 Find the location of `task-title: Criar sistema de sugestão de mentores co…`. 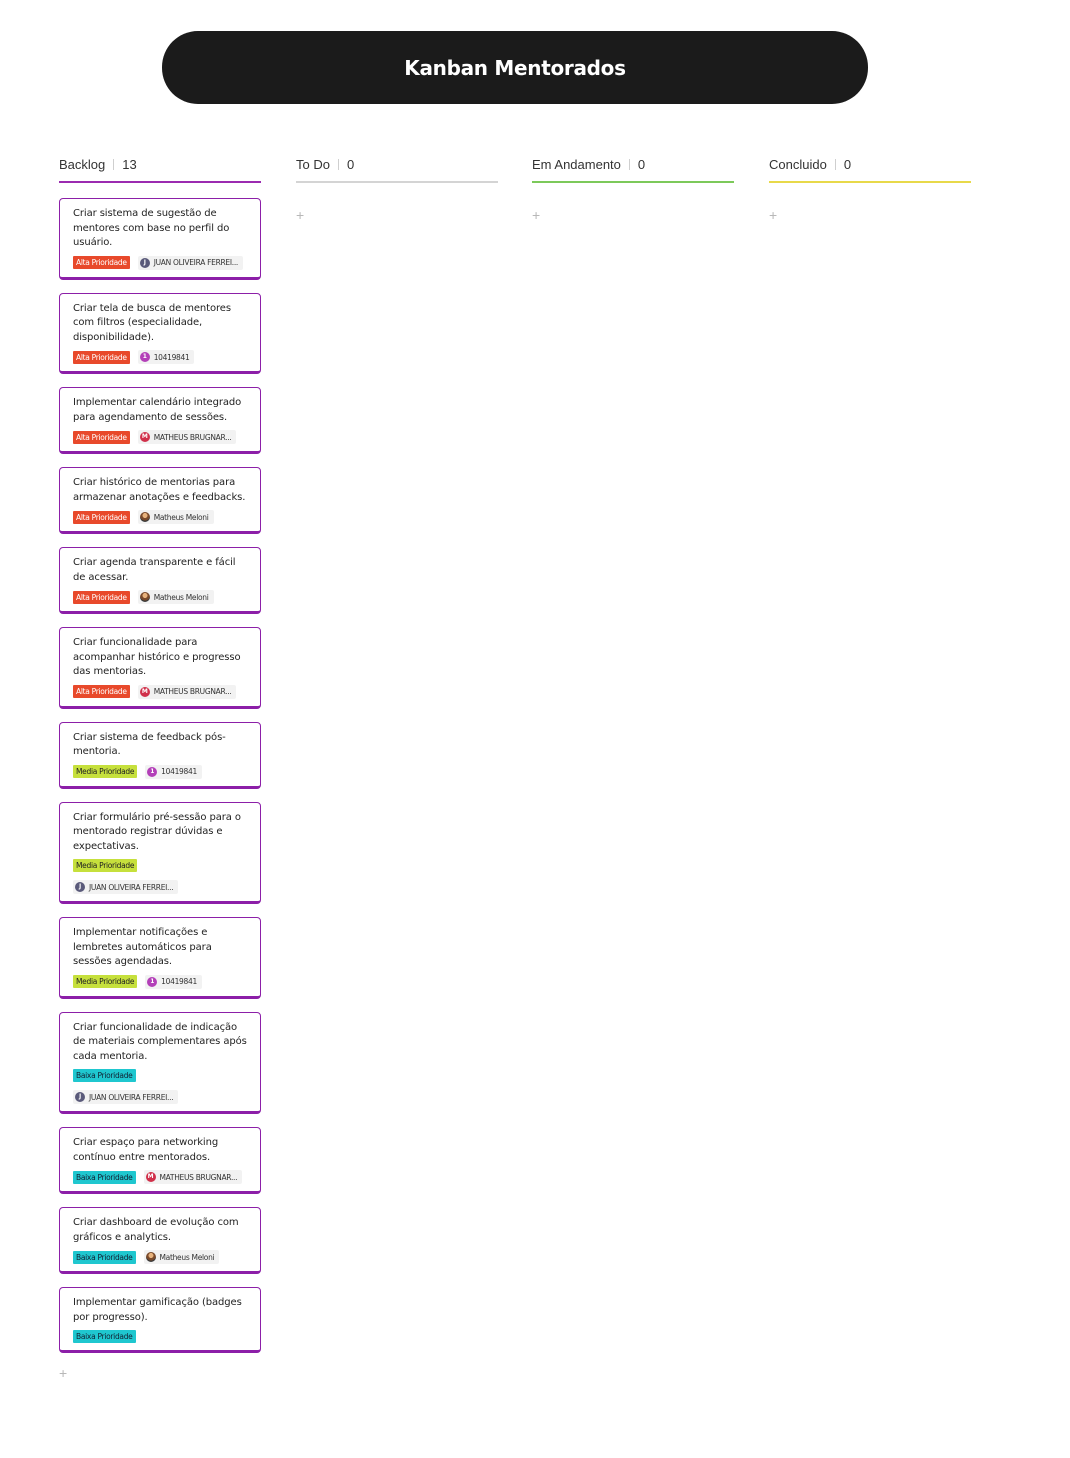

task-title: Criar sistema de sugestão de mentores co… is located at coordinates (151, 228).